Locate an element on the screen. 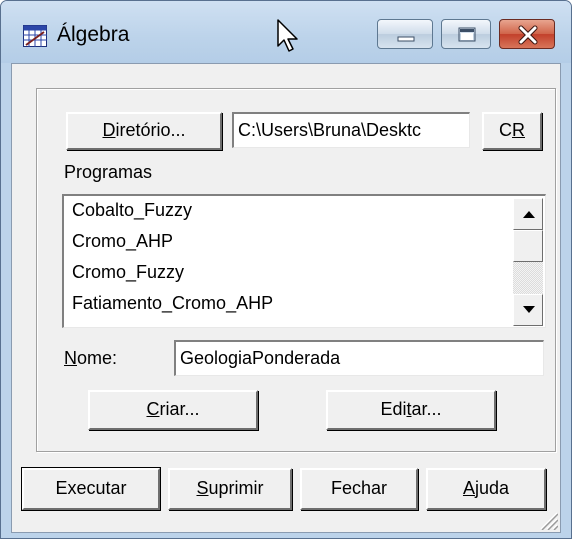 Image resolution: width=574 pixels, height=541 pixels. scroll-down-button is located at coordinates (528, 310).